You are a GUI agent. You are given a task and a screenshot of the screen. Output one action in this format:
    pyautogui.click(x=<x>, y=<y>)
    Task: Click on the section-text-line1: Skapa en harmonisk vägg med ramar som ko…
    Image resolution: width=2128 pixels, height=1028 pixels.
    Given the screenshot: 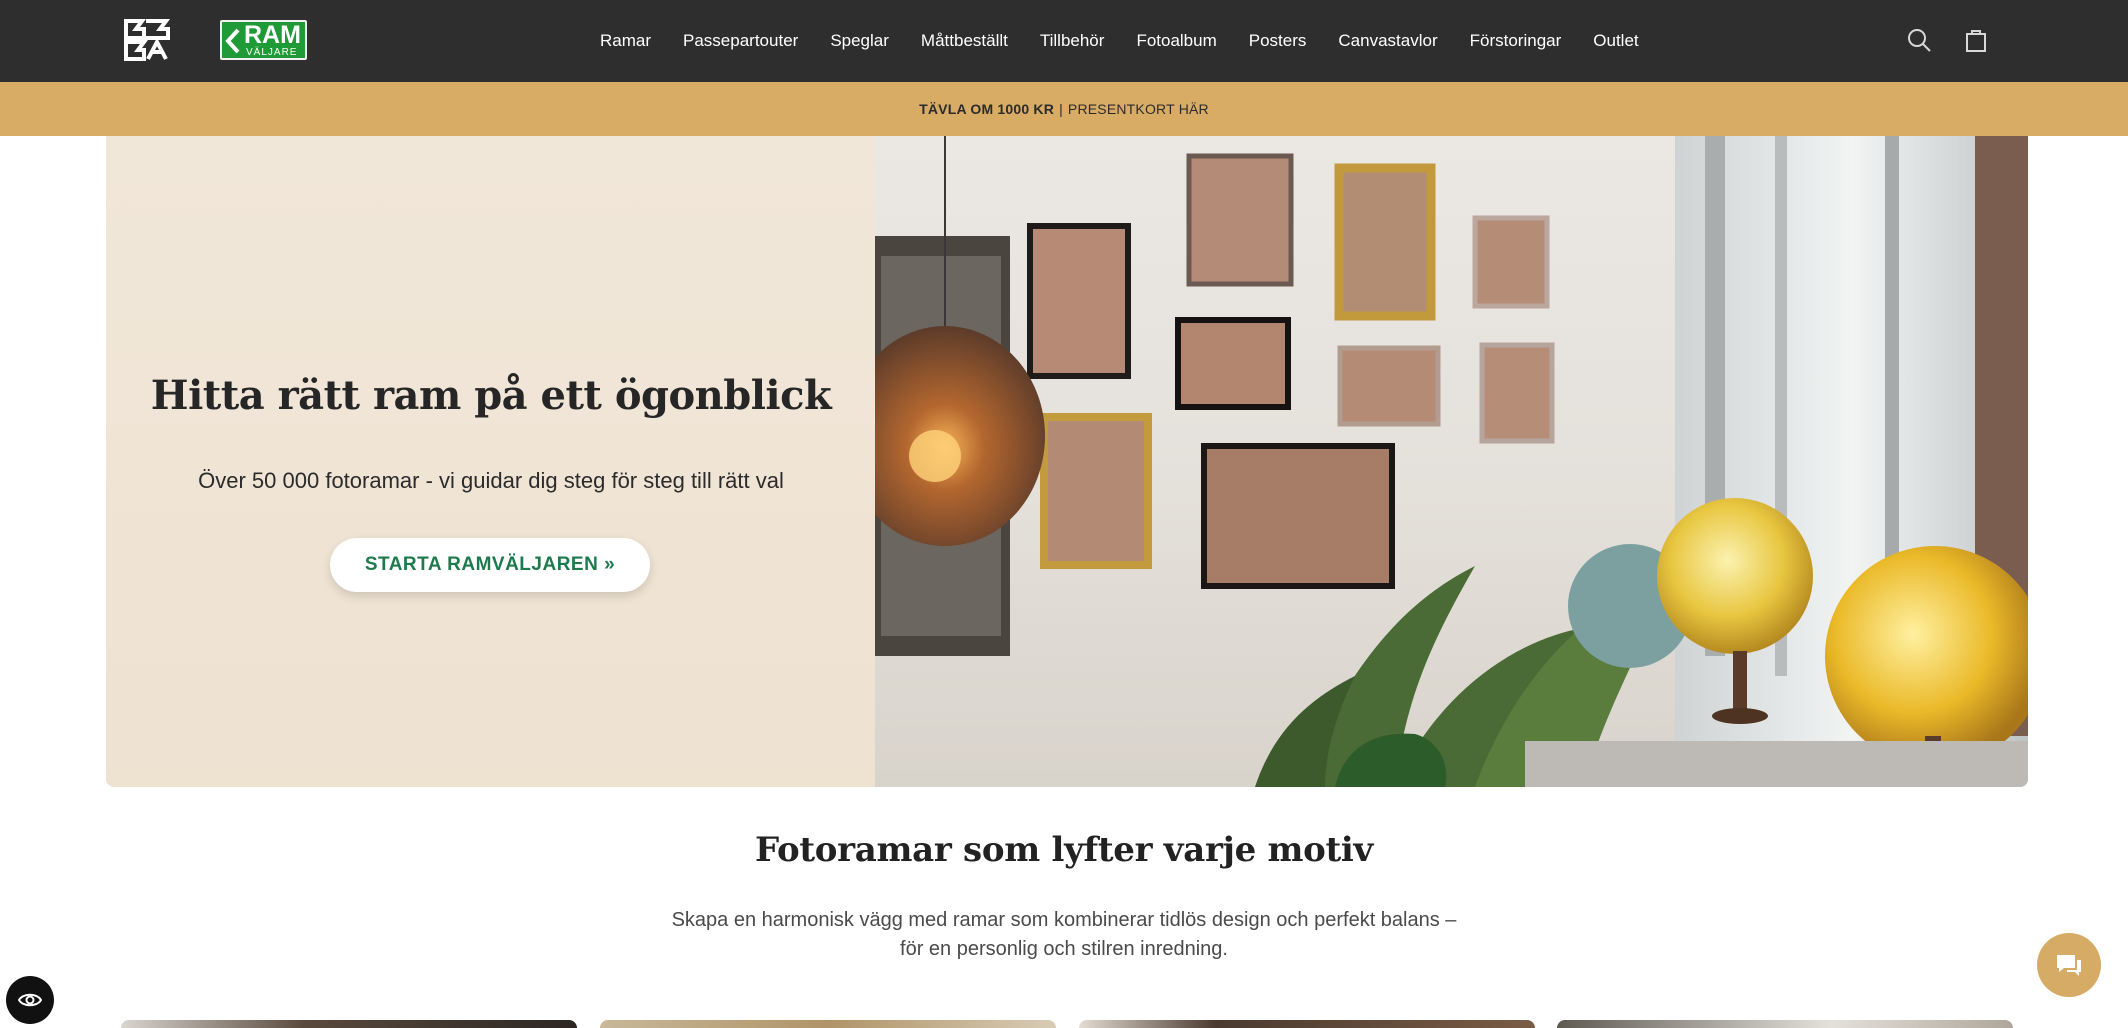 What is the action you would take?
    pyautogui.click(x=1064, y=920)
    